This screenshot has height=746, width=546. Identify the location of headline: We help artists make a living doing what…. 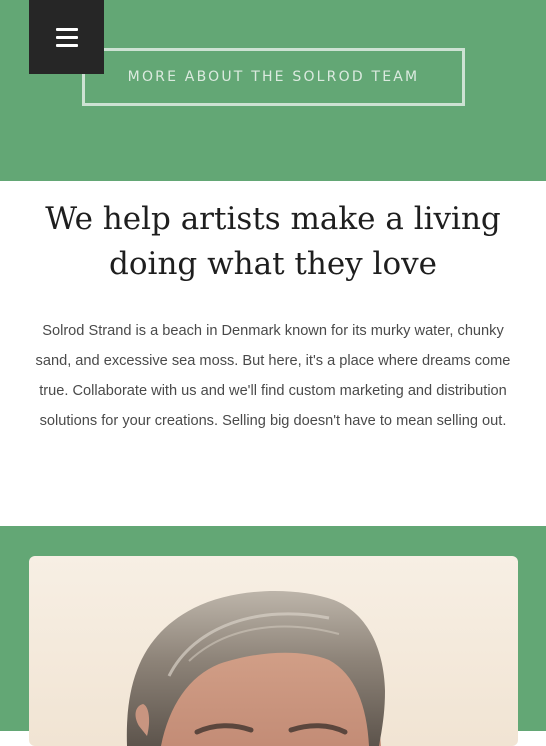
(273, 241).